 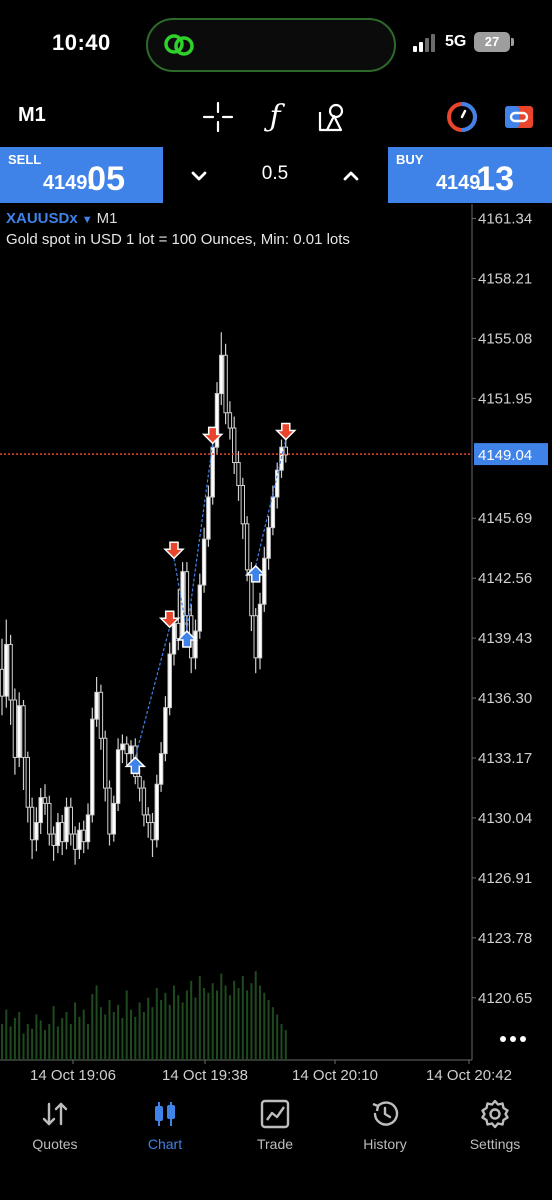 What do you see at coordinates (519, 117) in the screenshot?
I see `account-icon` at bounding box center [519, 117].